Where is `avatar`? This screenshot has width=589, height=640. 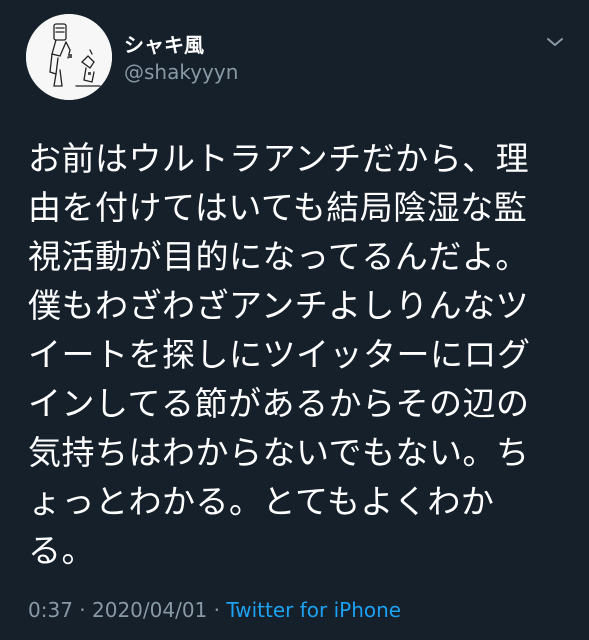
avatar is located at coordinates (69, 57).